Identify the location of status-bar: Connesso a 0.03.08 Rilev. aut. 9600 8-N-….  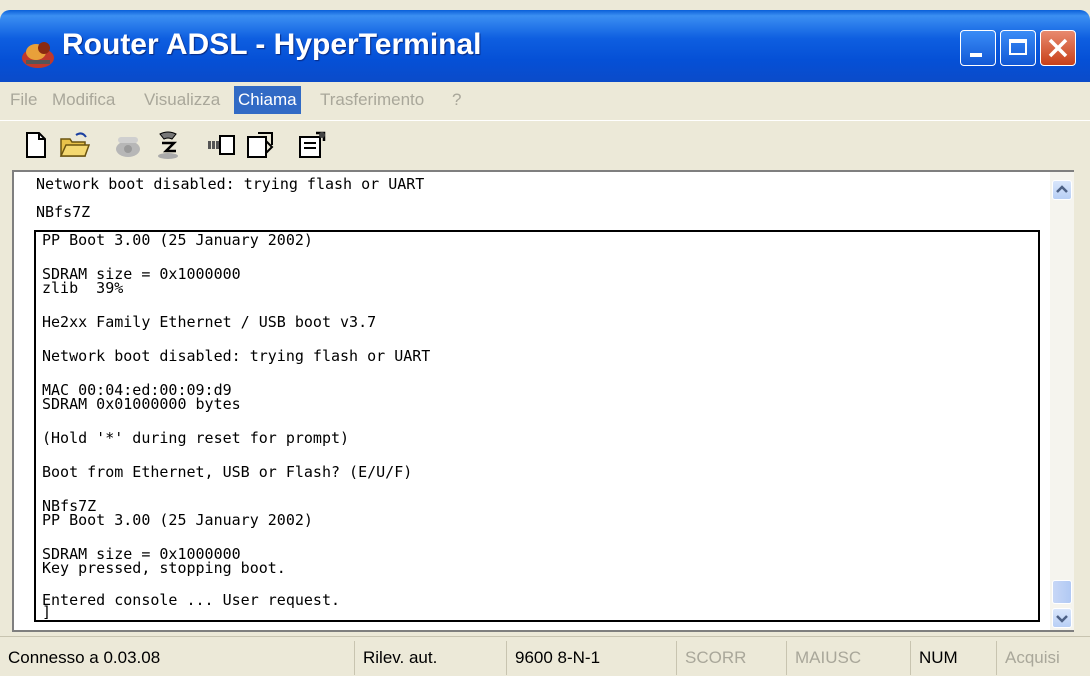
(545, 656).